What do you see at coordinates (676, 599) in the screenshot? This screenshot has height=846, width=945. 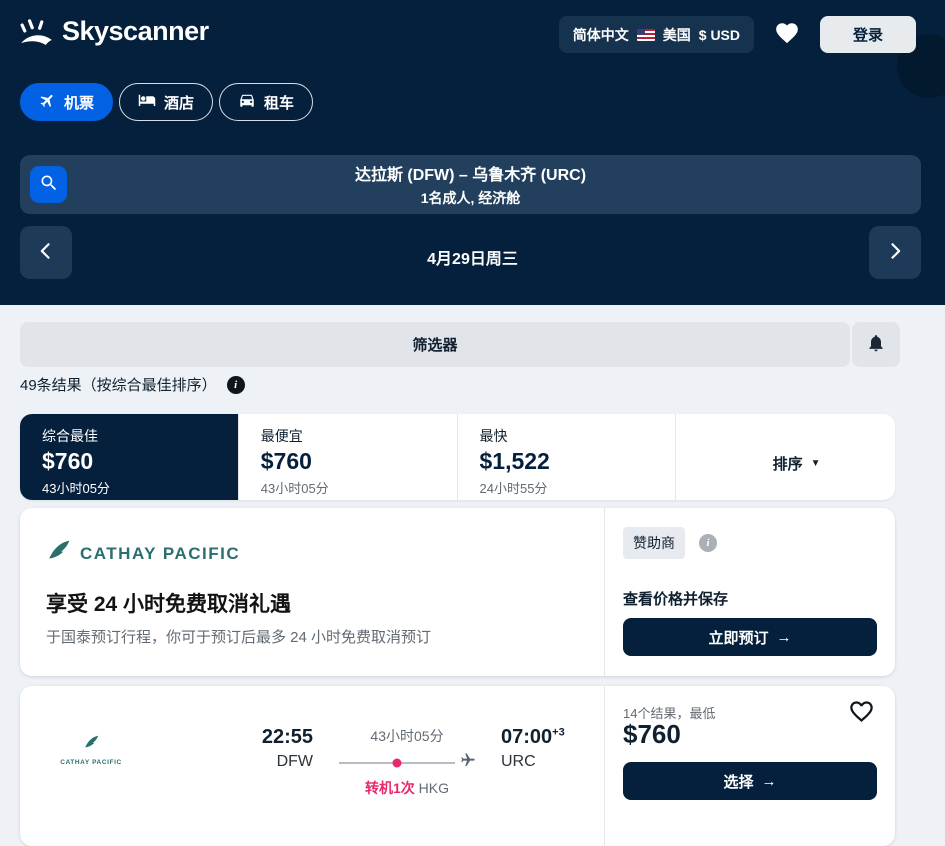 I see `sponsored-cta-caption: 查看价格并保存` at bounding box center [676, 599].